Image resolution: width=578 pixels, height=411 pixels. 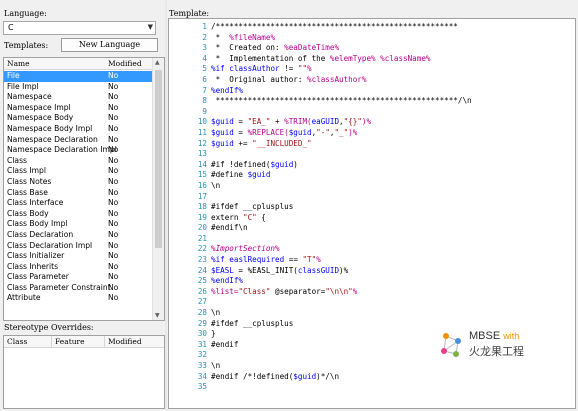 I want to click on language-select-value: C, so click(x=11, y=27).